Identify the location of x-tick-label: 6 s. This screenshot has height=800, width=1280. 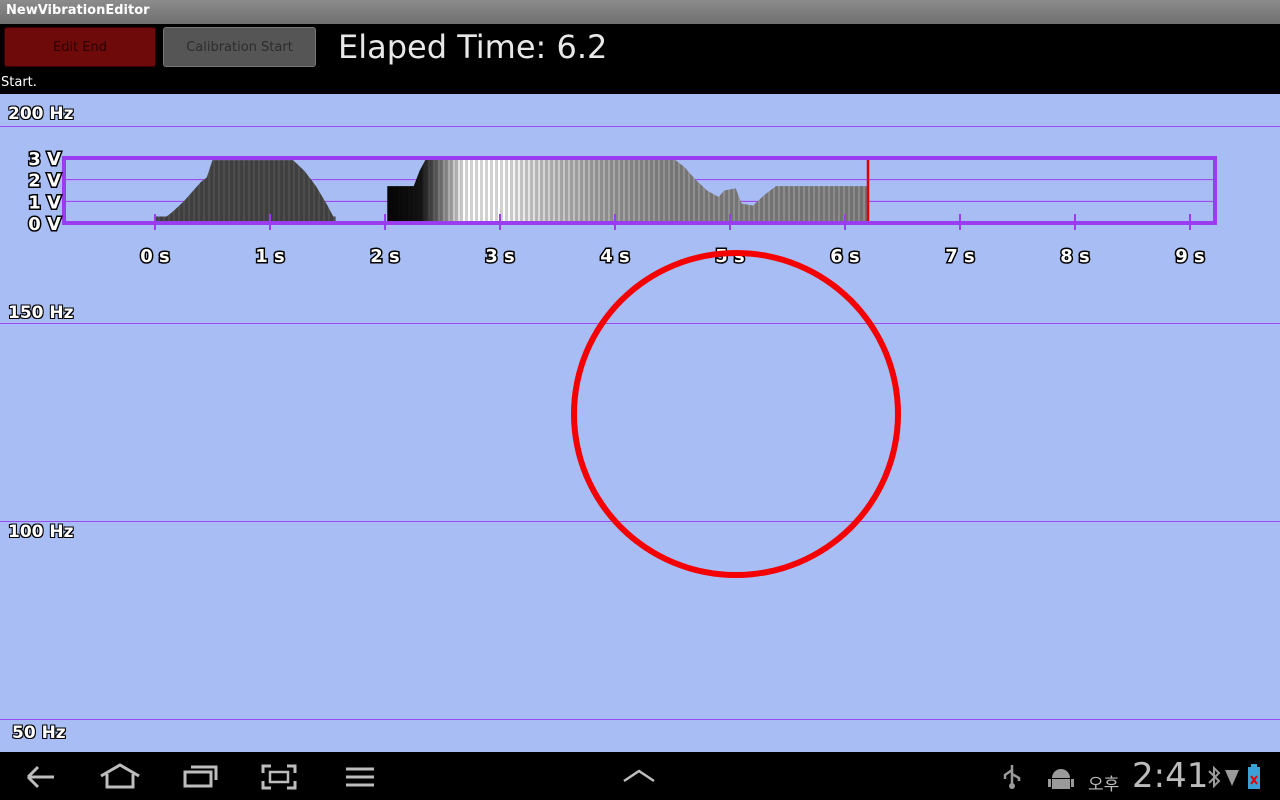
(845, 256).